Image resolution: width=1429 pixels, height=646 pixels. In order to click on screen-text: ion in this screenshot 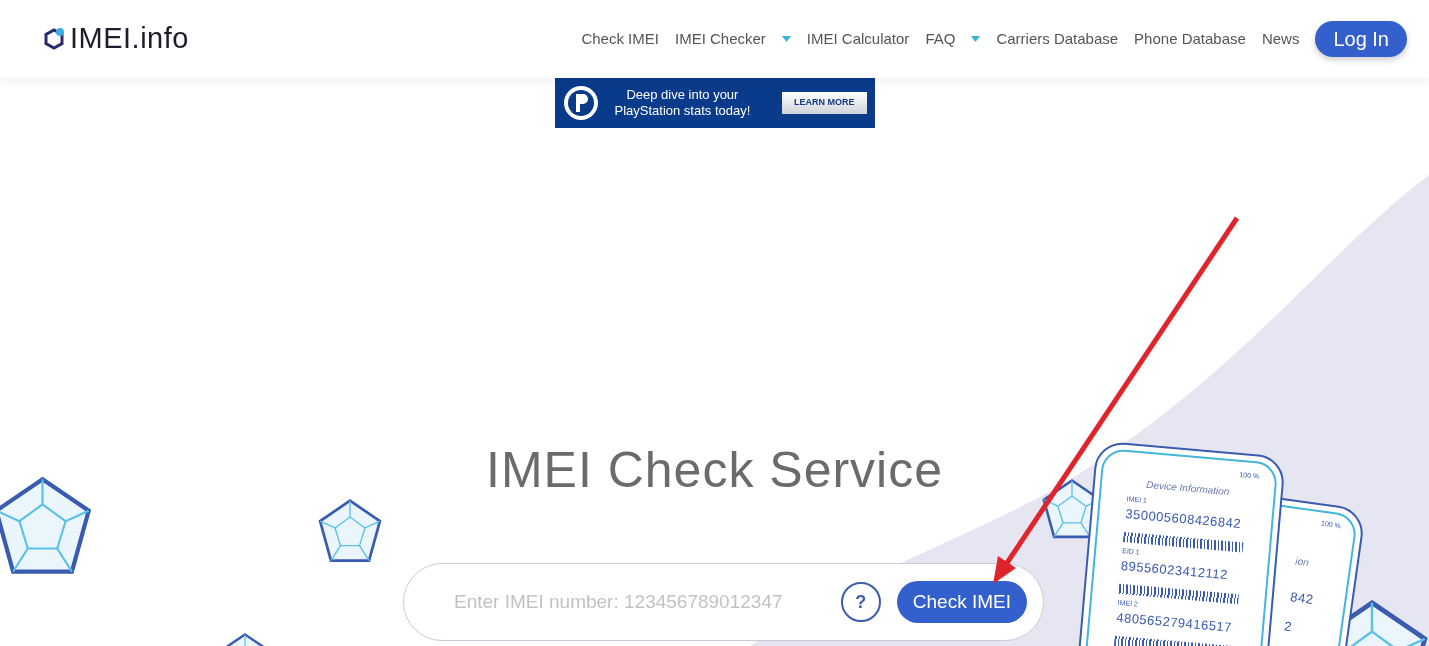, I will do `click(1302, 562)`.